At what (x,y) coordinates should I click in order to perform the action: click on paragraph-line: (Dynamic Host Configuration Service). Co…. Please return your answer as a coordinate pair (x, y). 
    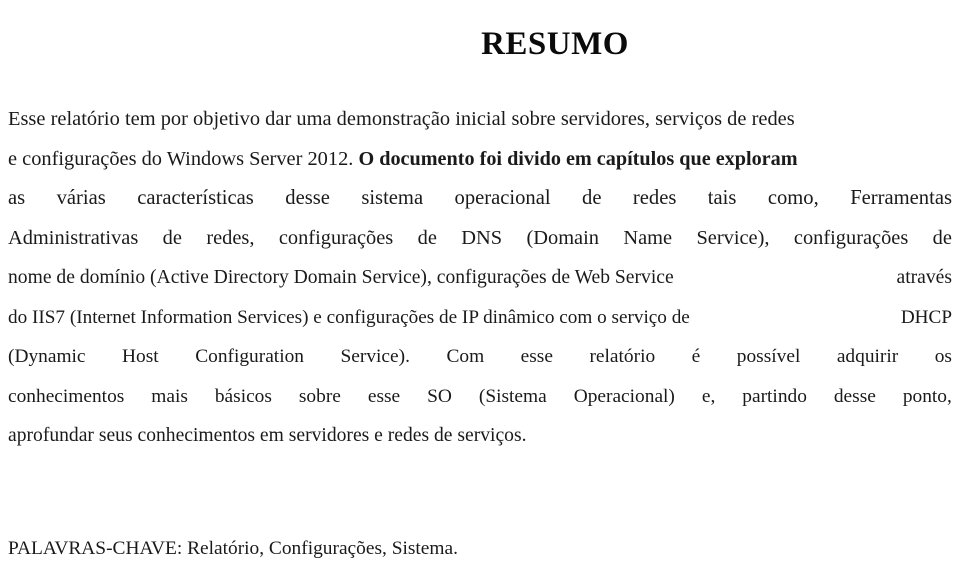
    Looking at the image, I should click on (480, 357).